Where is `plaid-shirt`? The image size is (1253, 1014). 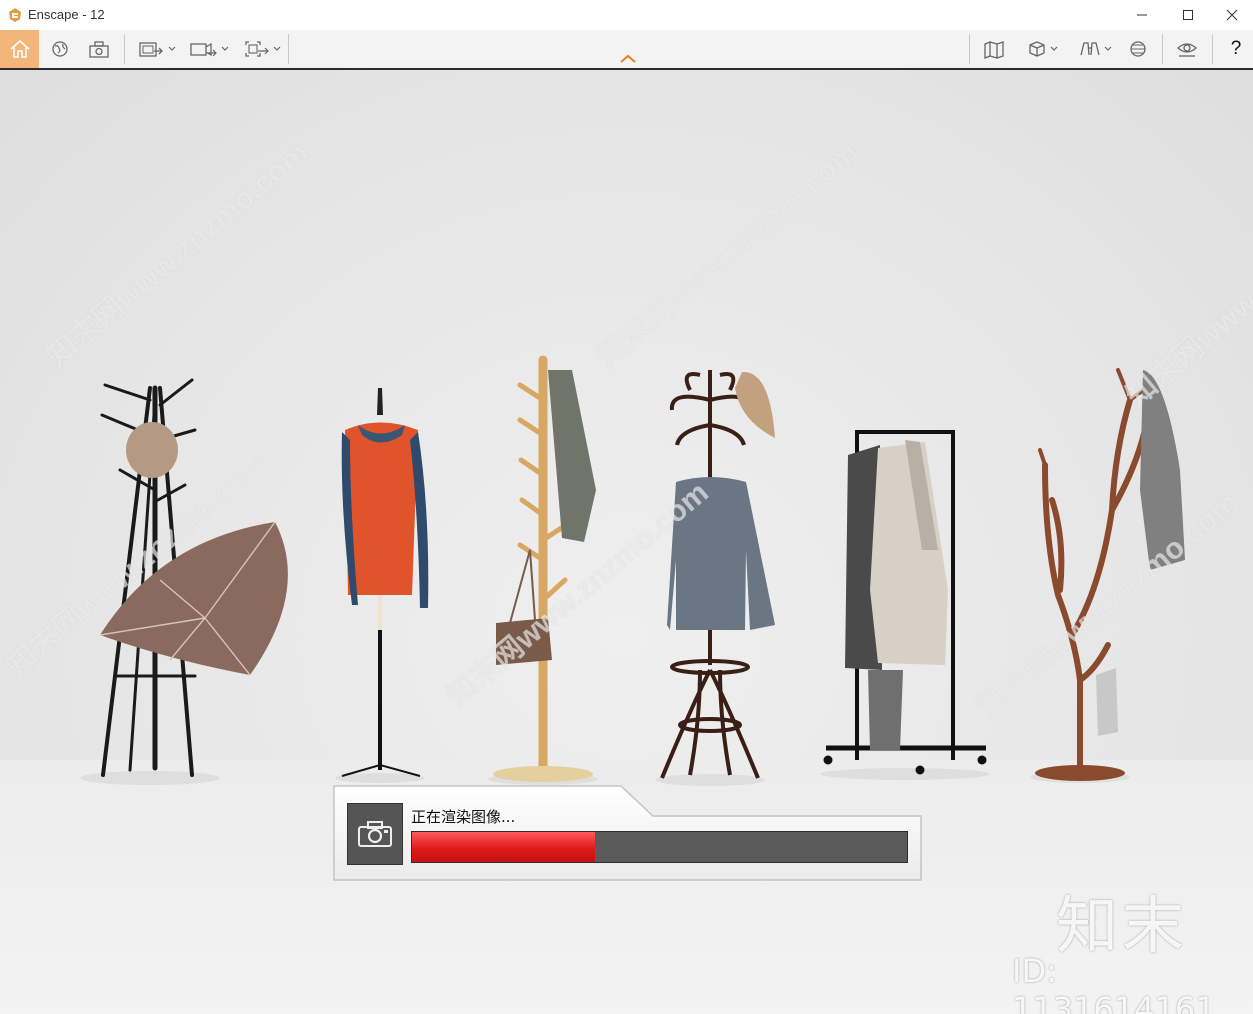
plaid-shirt is located at coordinates (572, 456).